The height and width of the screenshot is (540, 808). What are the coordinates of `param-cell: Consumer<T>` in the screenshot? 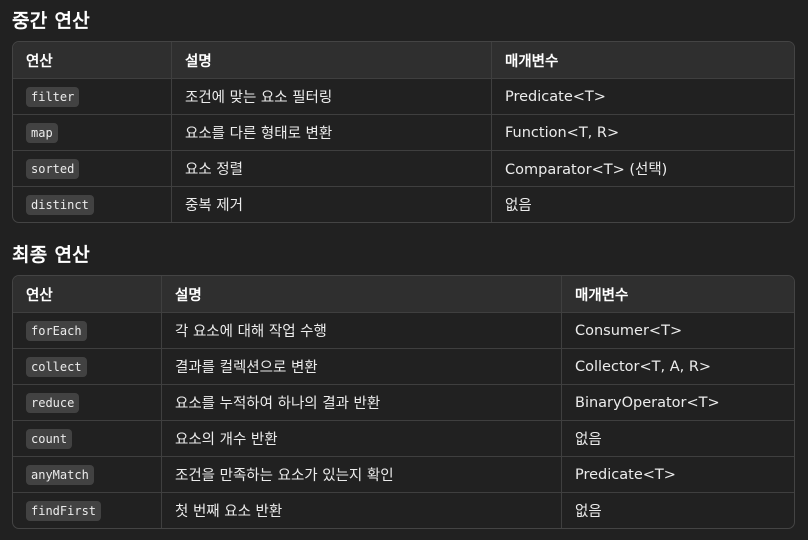 It's located at (677, 330).